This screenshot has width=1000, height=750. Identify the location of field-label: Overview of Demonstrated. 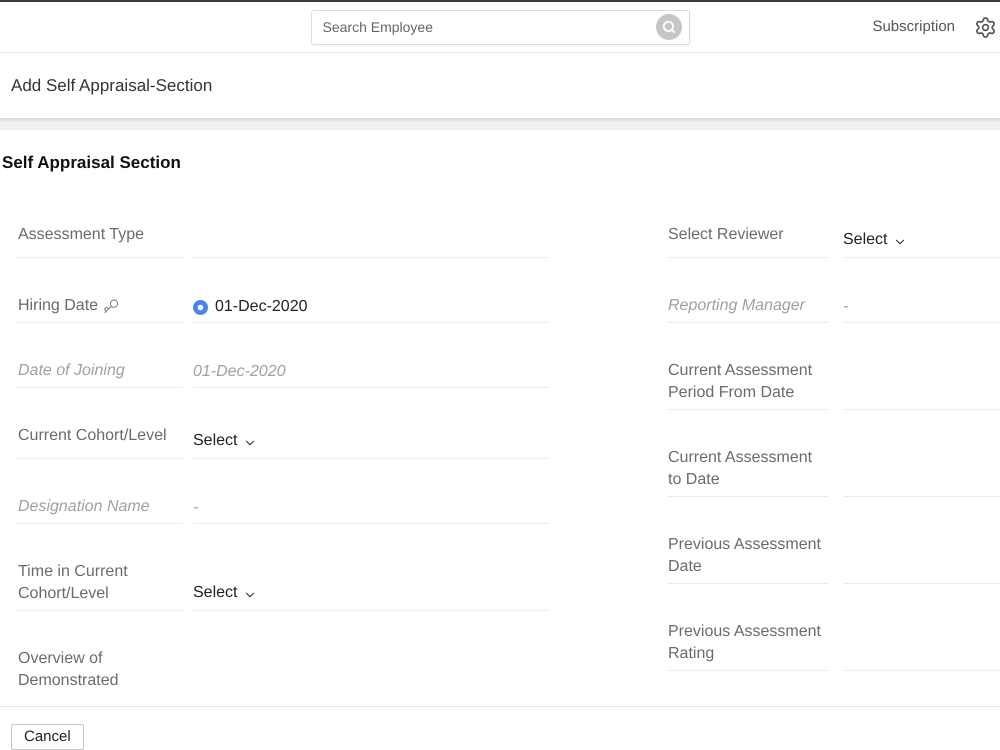
(69, 670).